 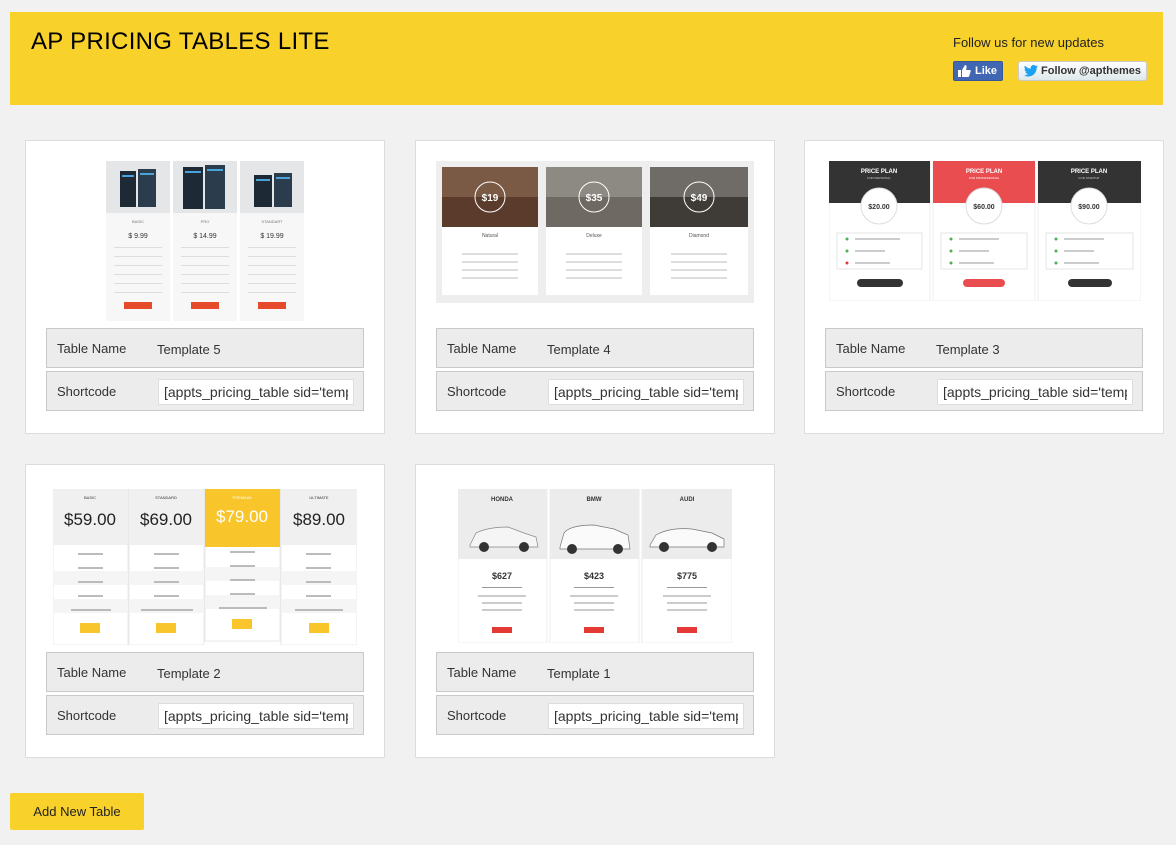 What do you see at coordinates (579, 349) in the screenshot?
I see `table-name-value: Template 4` at bounding box center [579, 349].